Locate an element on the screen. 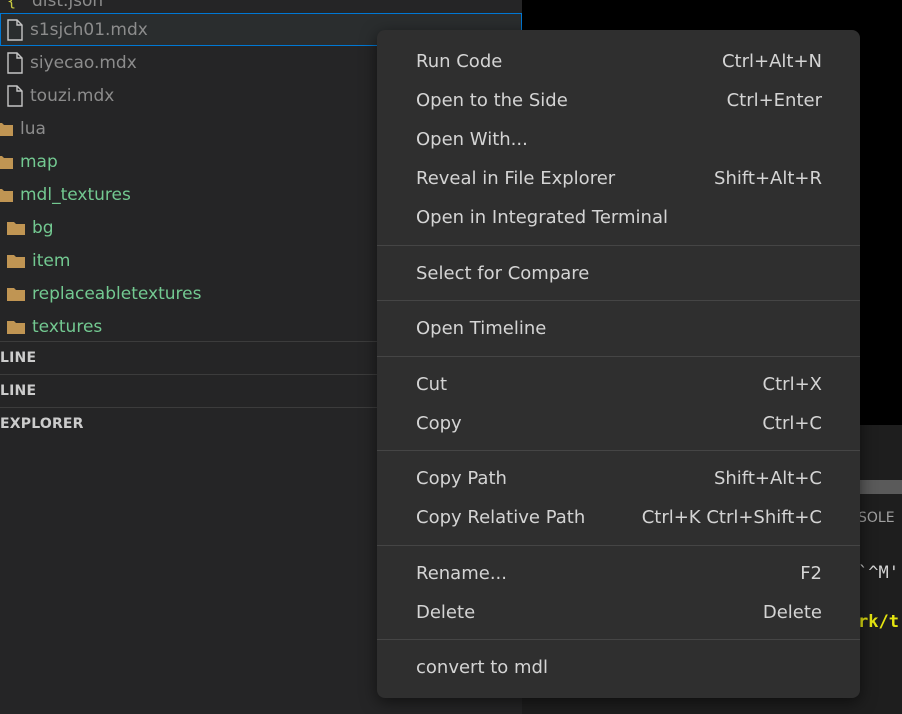  menu-item-open-in-integrated-terminal: Open in Integrated Terminal is located at coordinates (618, 217).